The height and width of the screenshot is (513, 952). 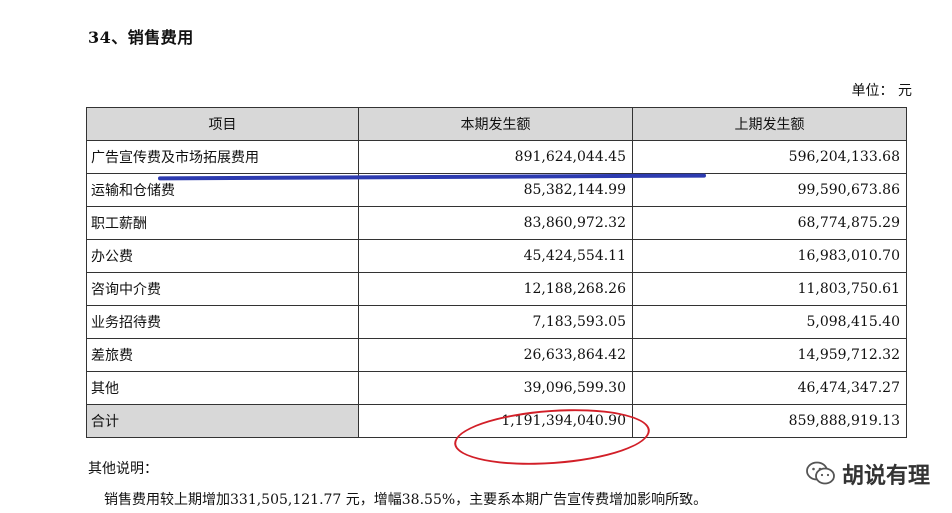 I want to click on row-item: 差旅费, so click(x=222, y=355).